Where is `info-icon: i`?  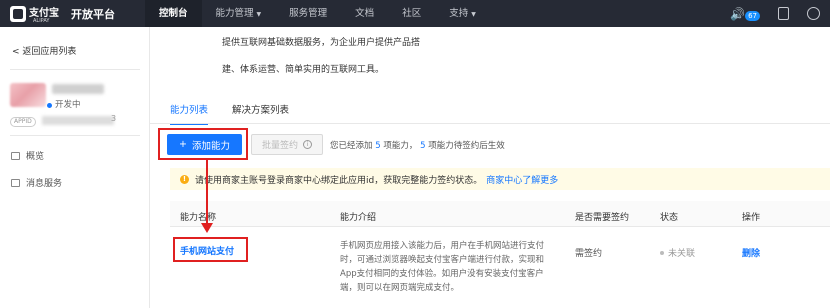 info-icon: i is located at coordinates (307, 144).